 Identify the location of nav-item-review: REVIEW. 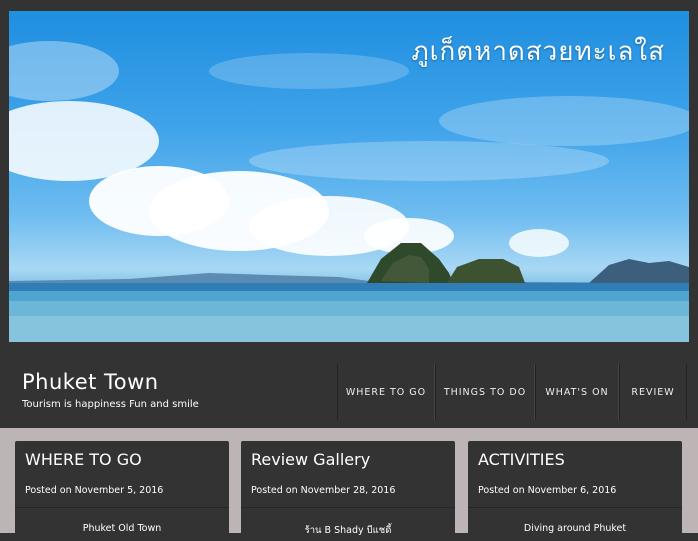
(653, 392).